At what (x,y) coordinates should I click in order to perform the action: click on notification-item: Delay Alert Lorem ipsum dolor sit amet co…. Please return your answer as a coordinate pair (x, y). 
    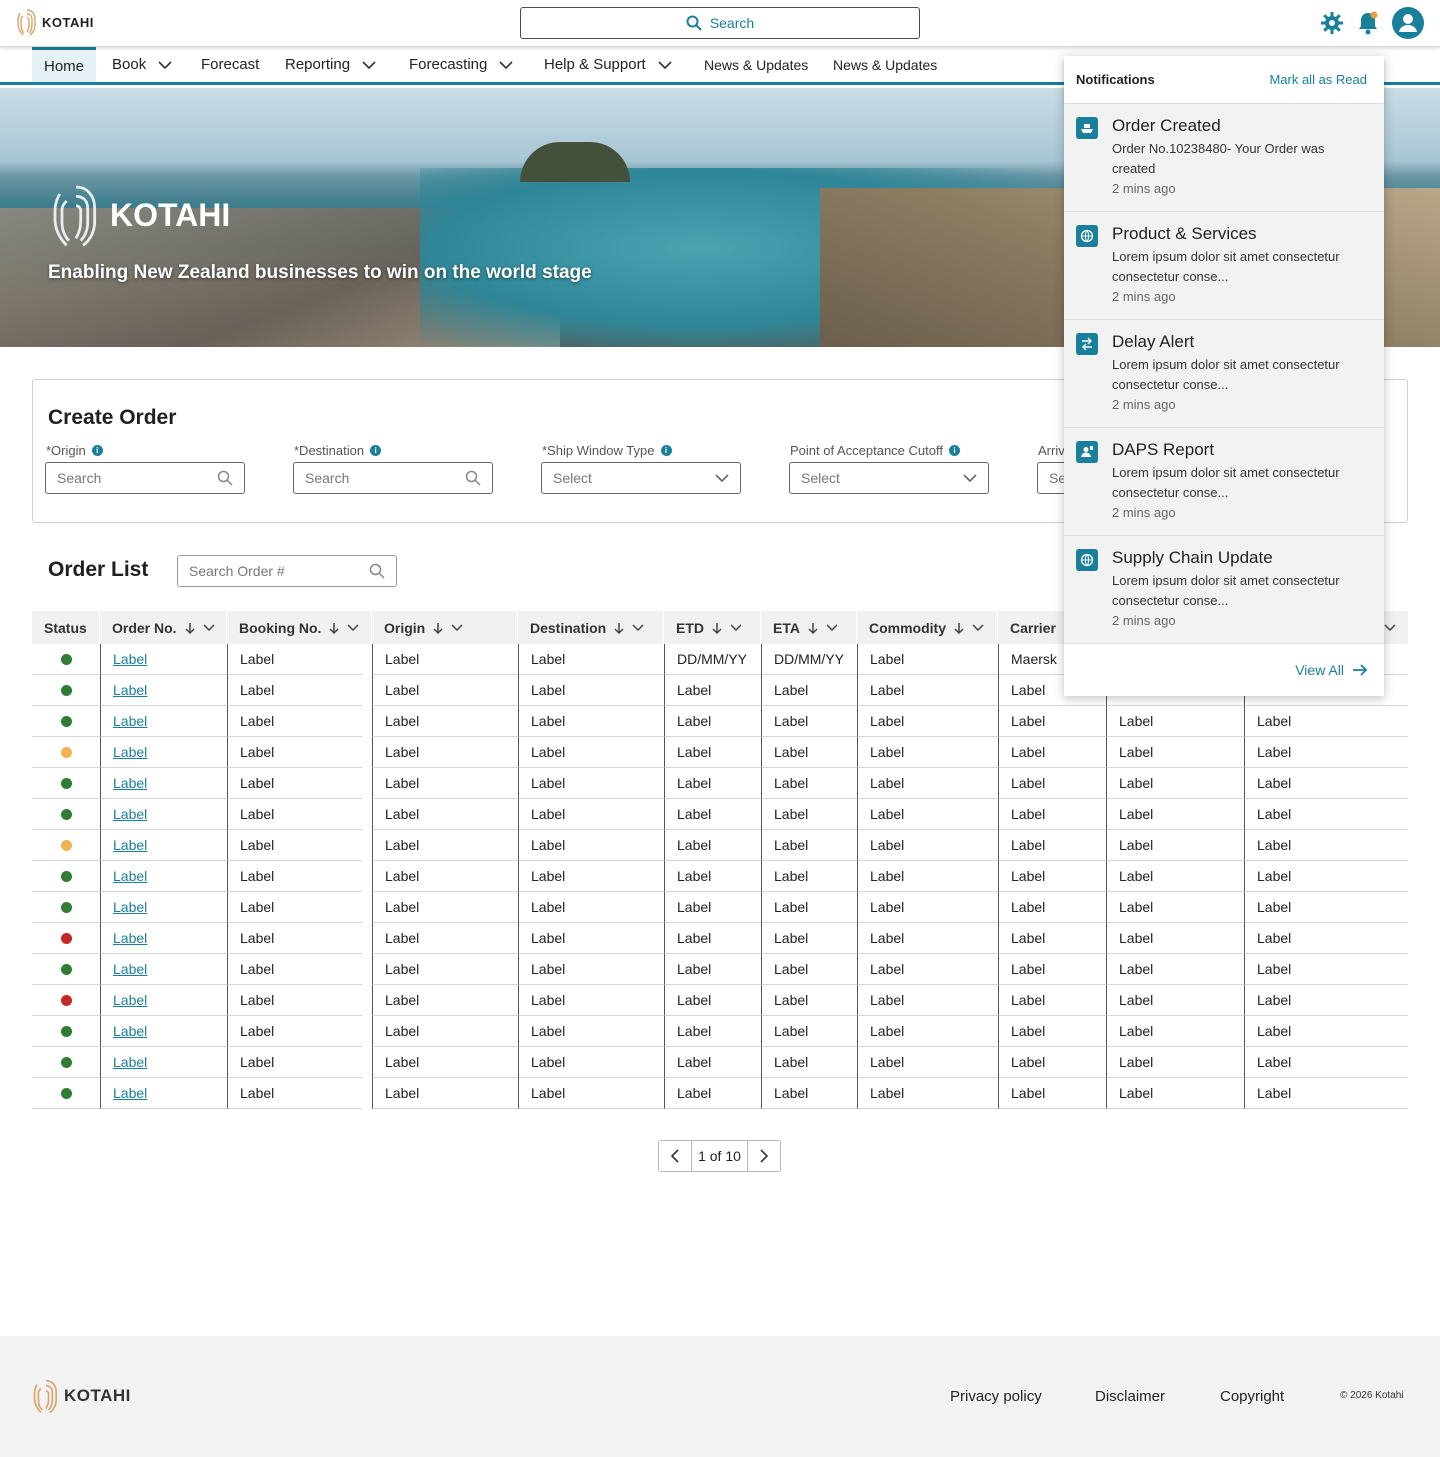
    Looking at the image, I should click on (1224, 374).